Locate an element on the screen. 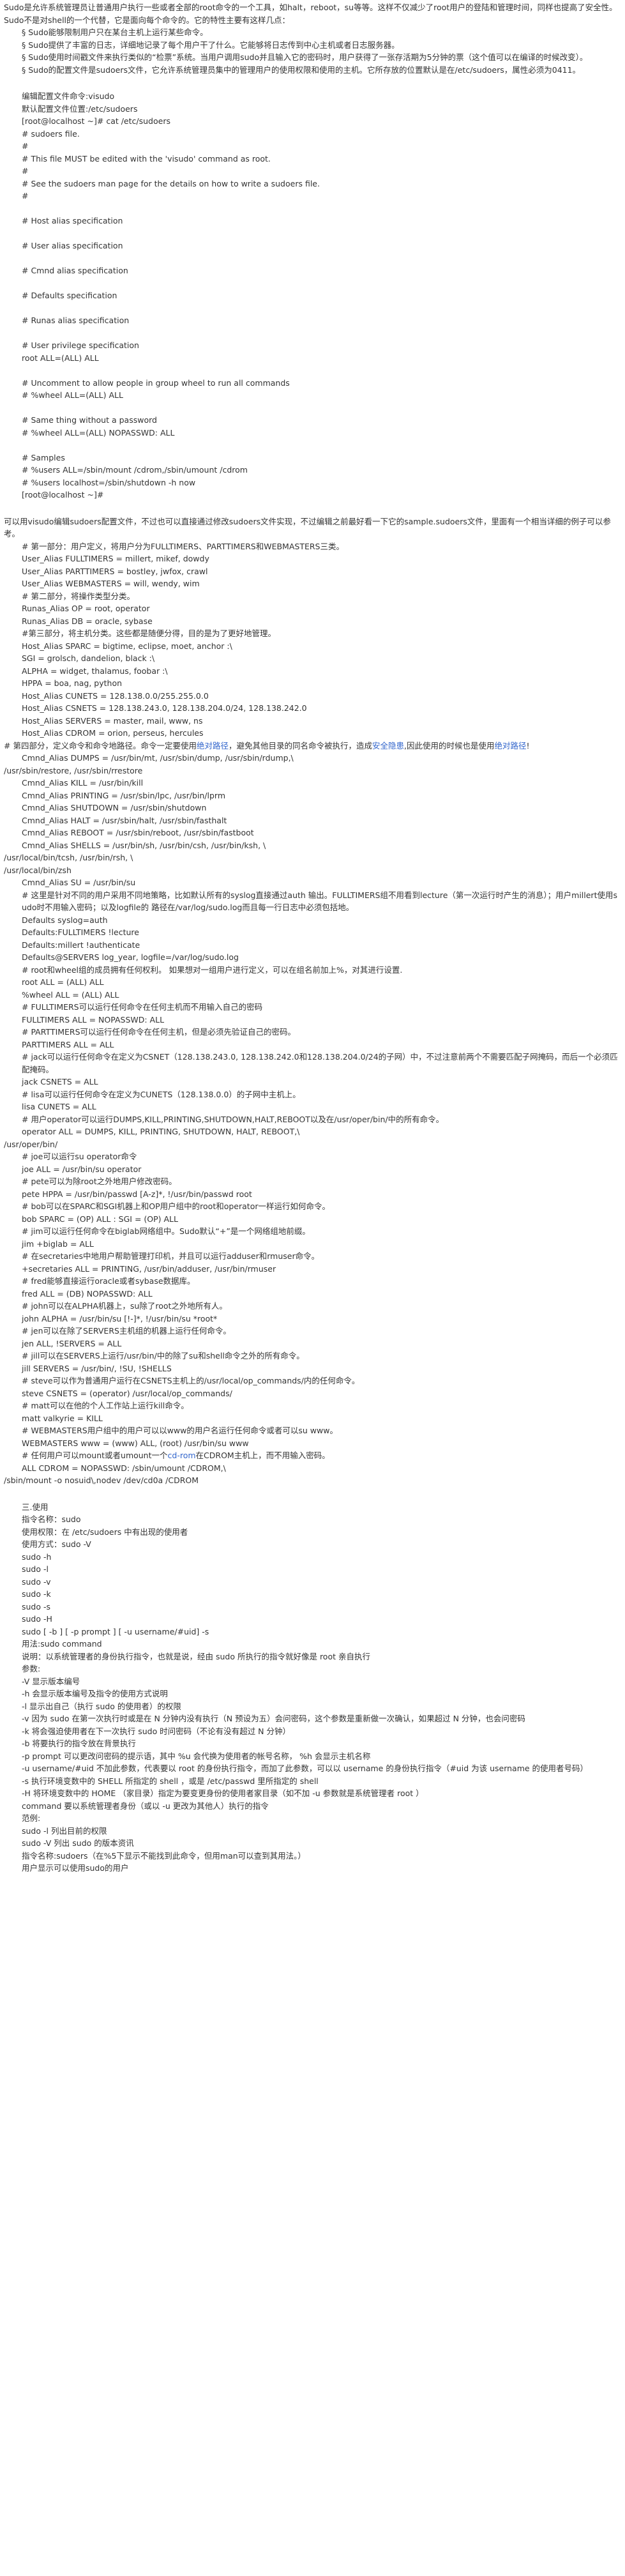 The height and width of the screenshot is (2576, 625). config-line: # User alias specification is located at coordinates (73, 245).